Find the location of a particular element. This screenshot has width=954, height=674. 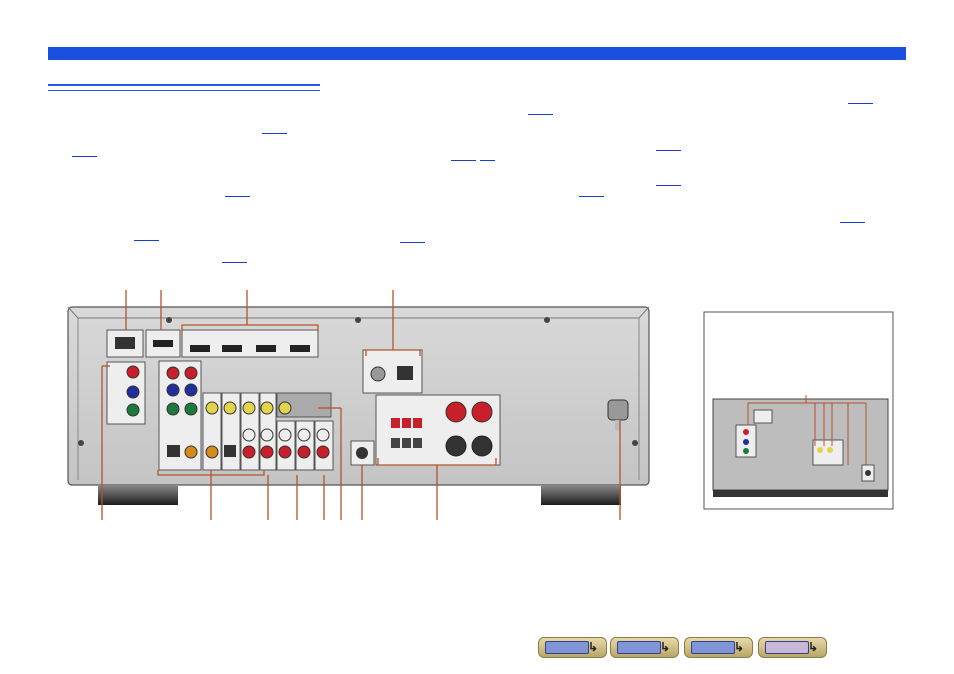

display-nav-button: ↳ is located at coordinates (644, 647).